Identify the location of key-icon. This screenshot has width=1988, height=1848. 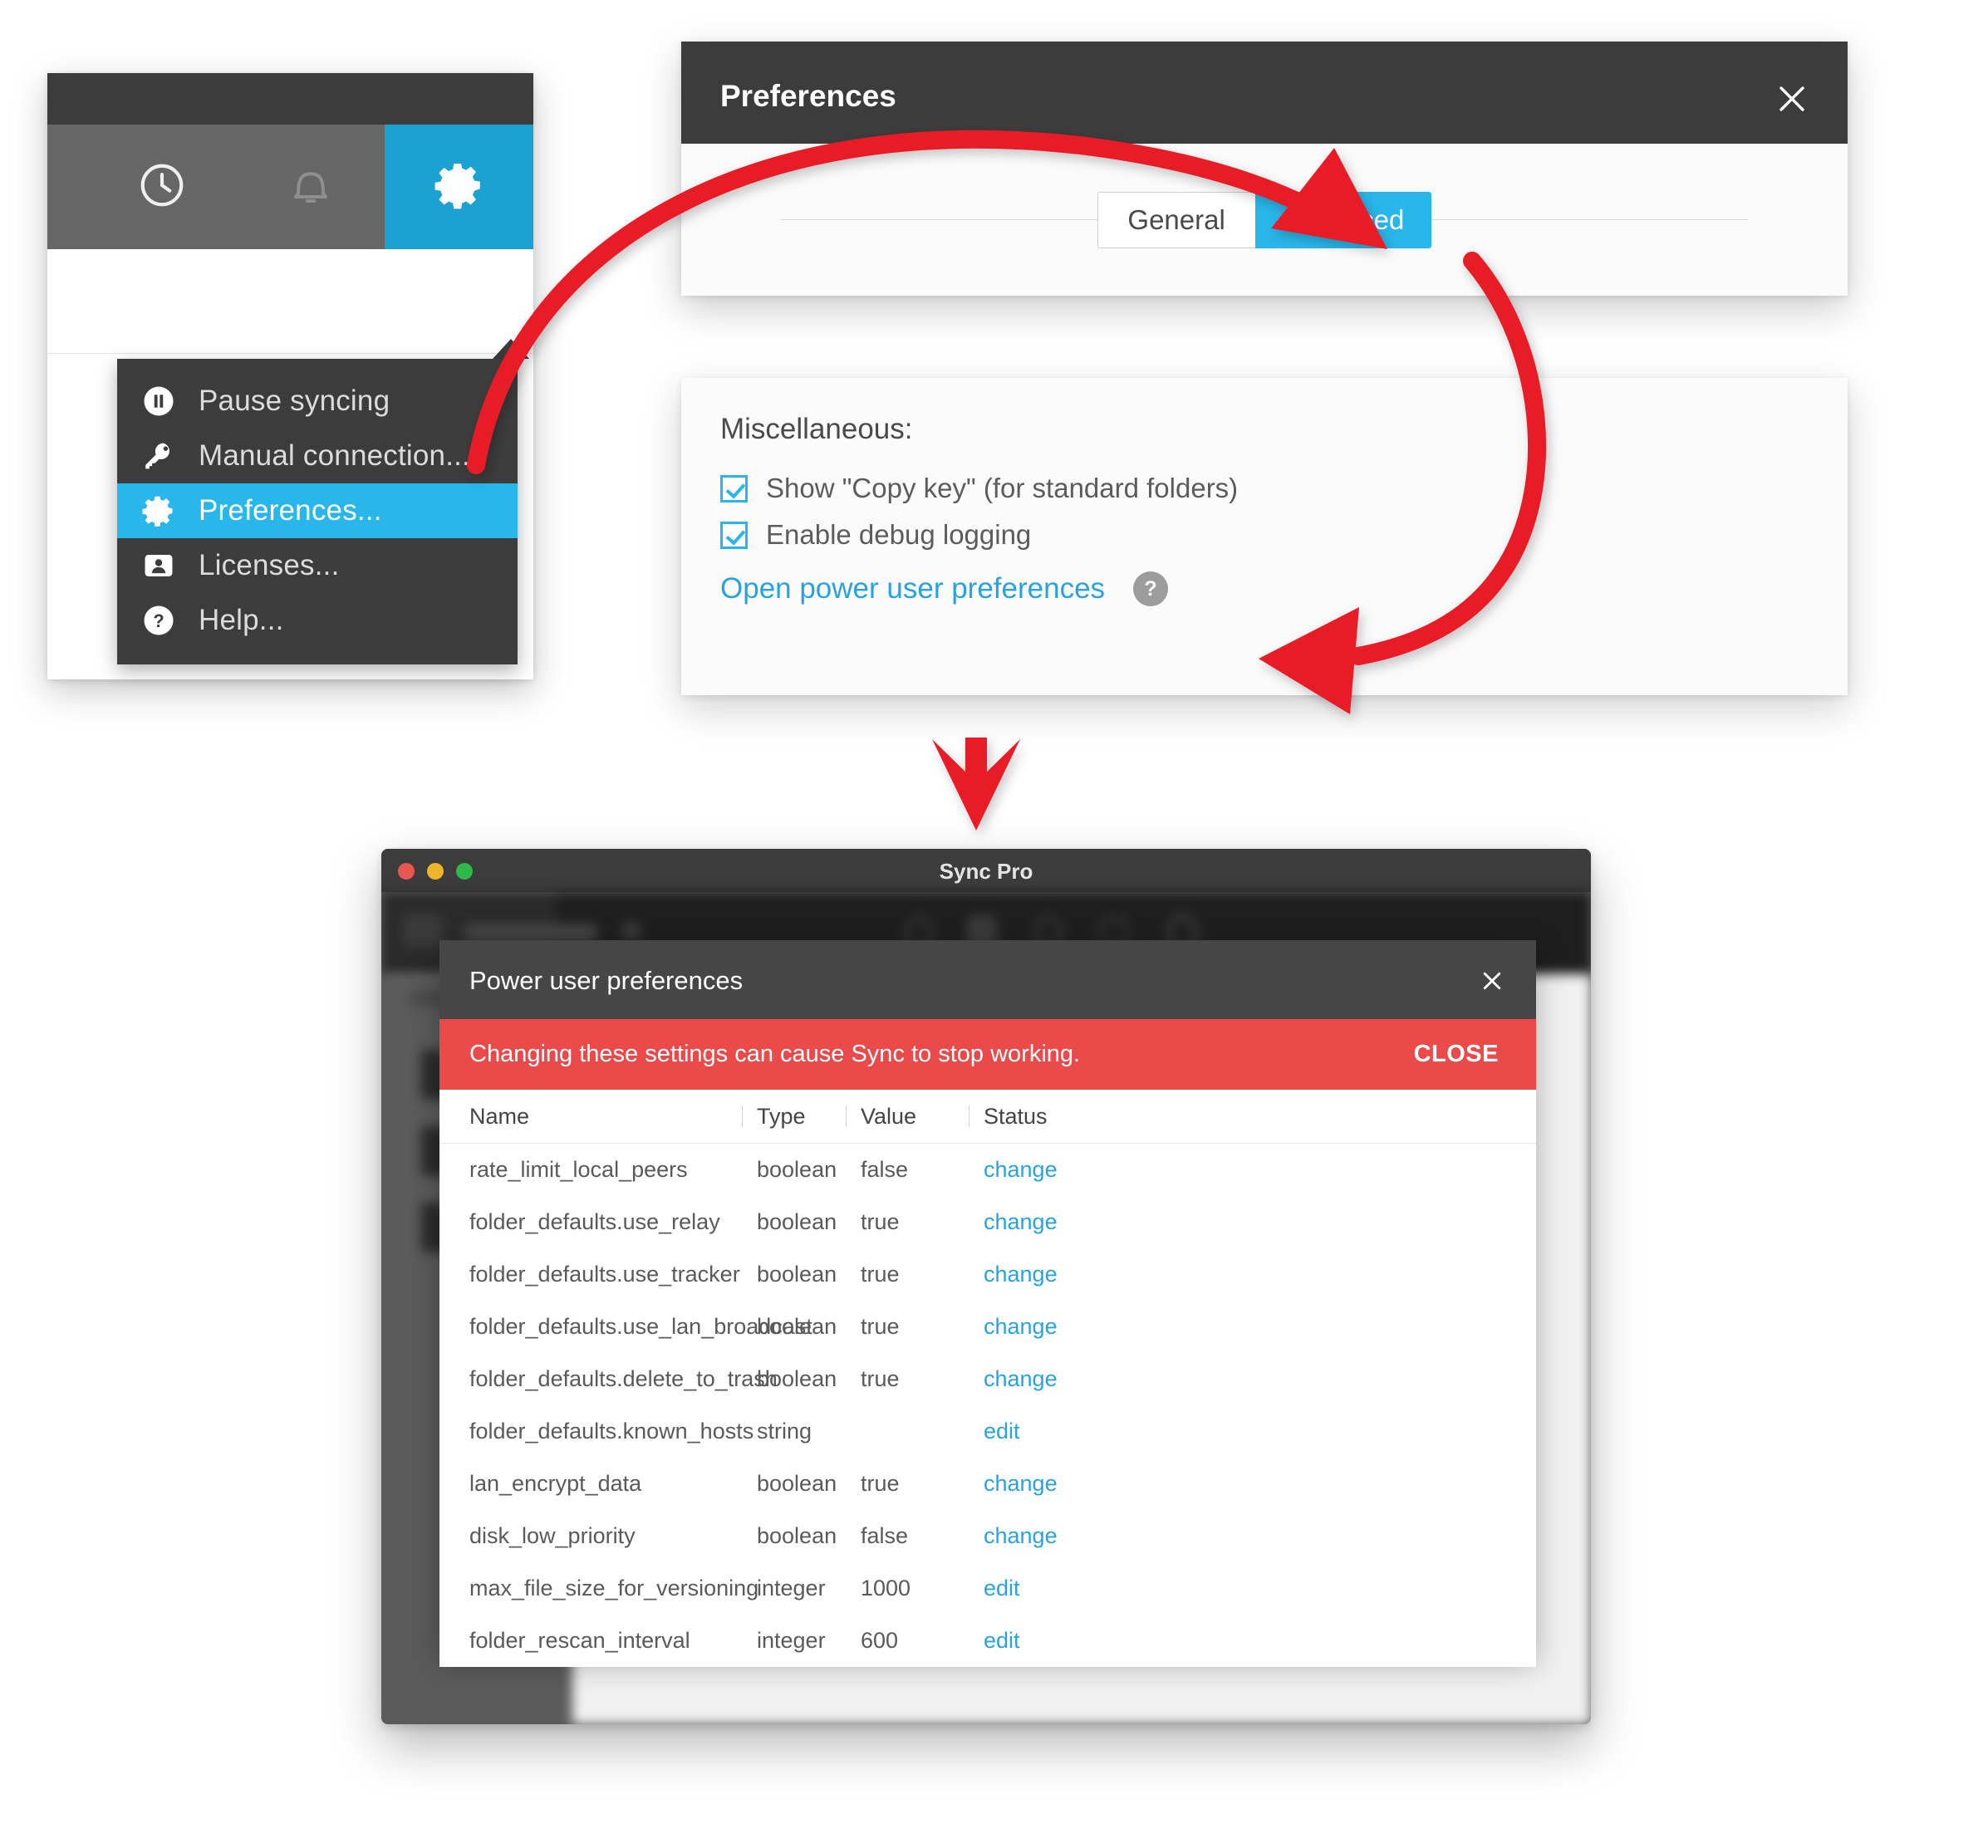
(158, 456).